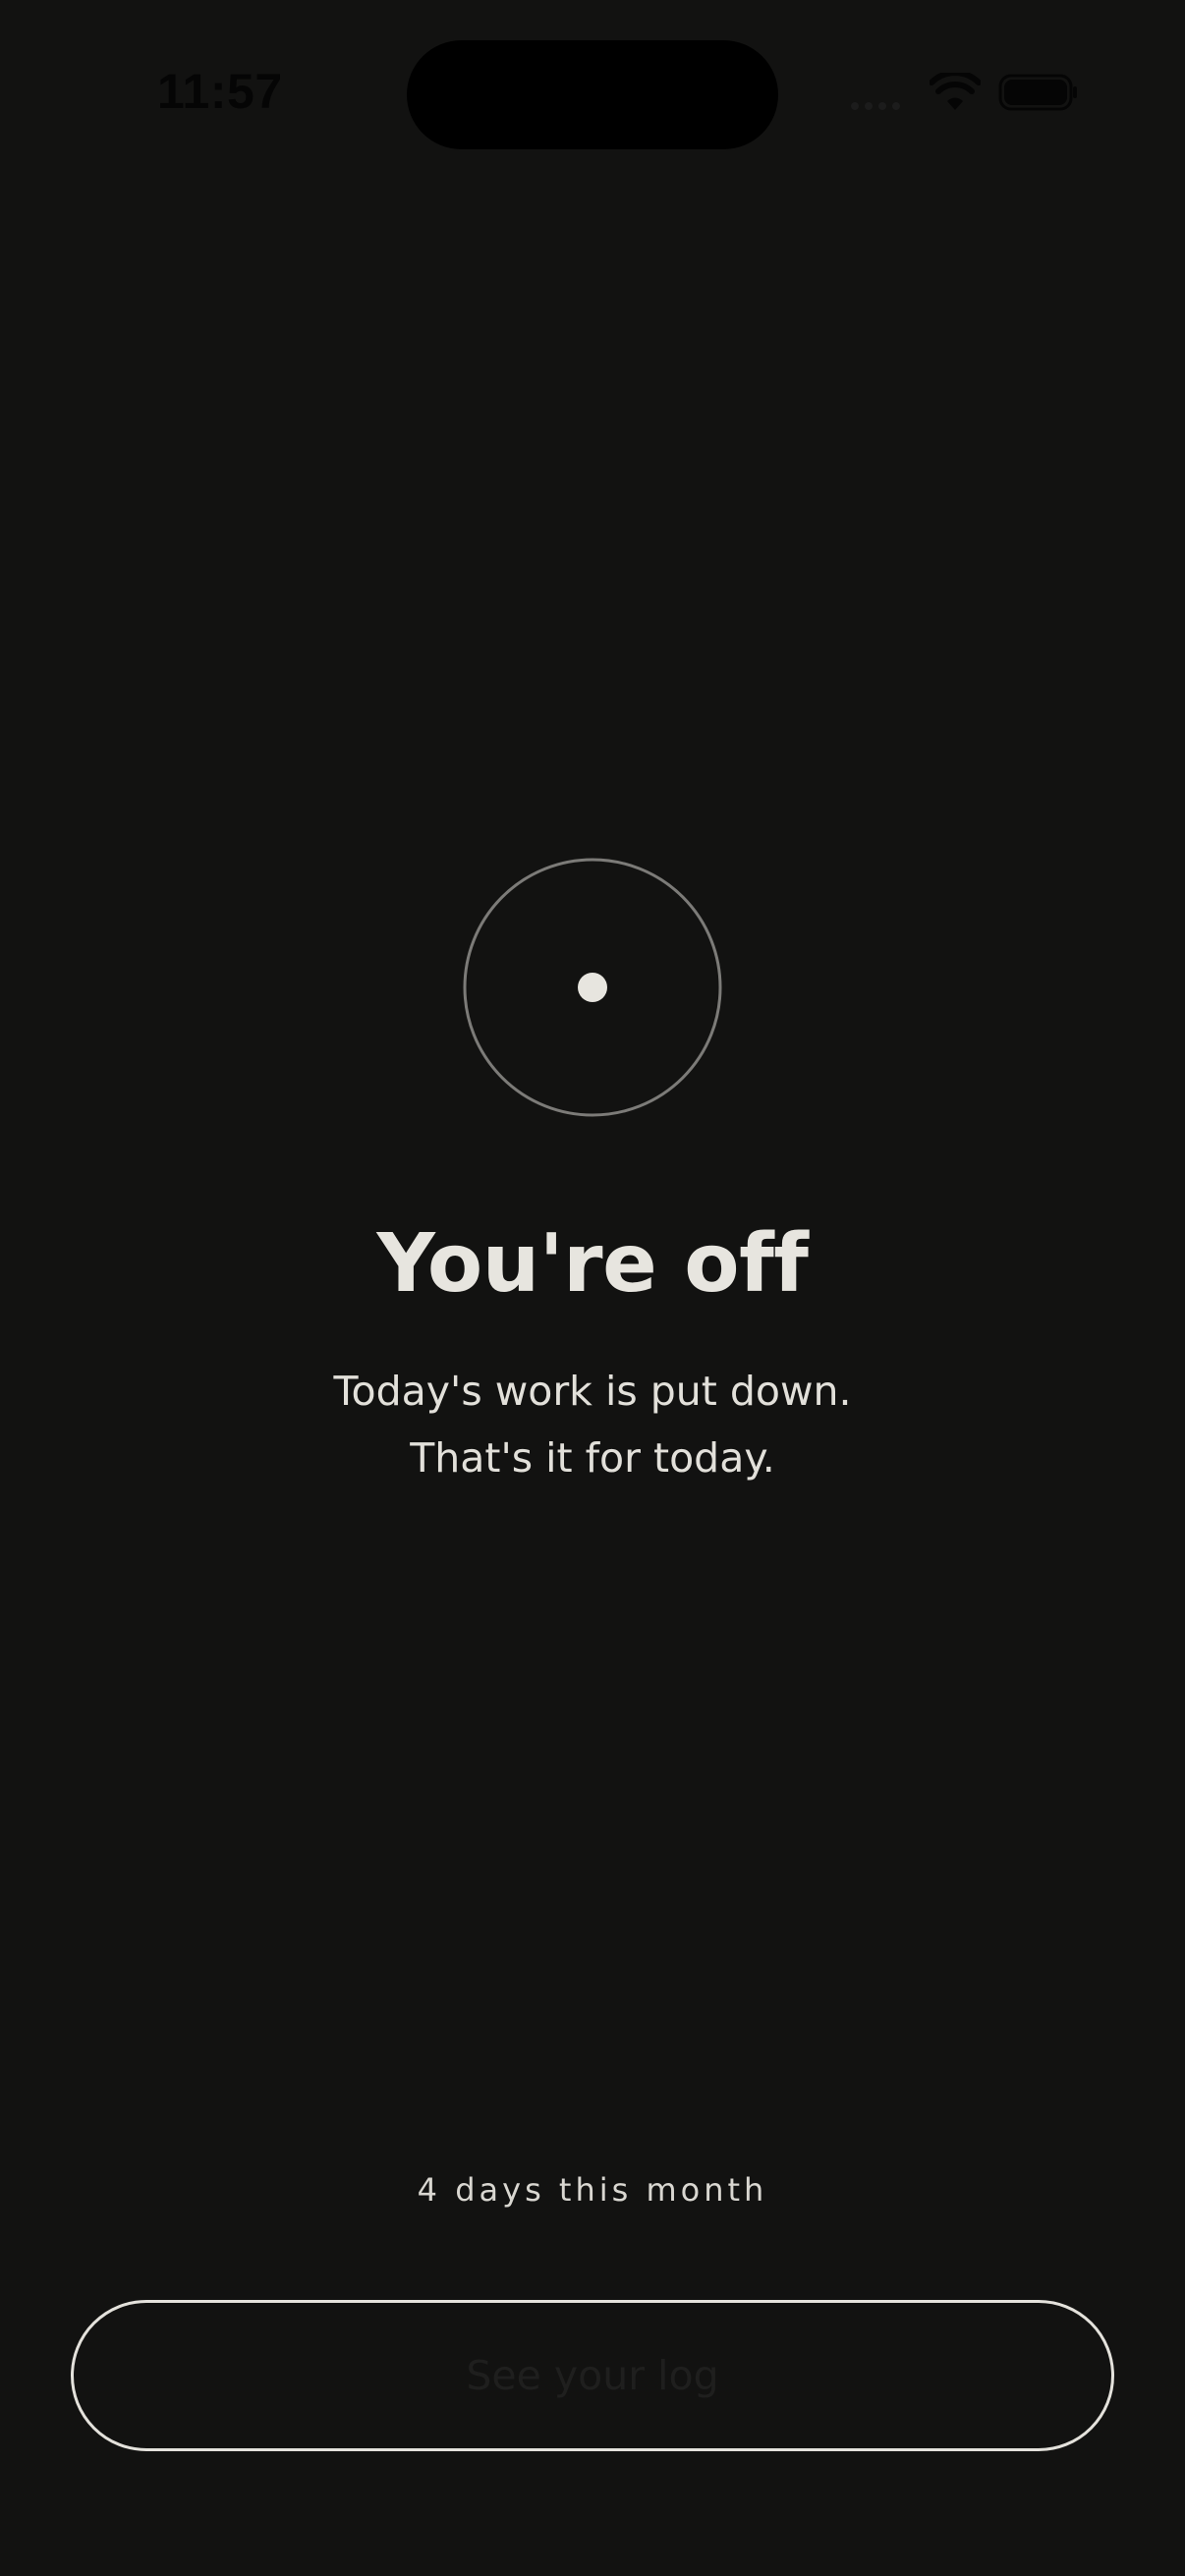 The height and width of the screenshot is (2576, 1185). What do you see at coordinates (592, 987) in the screenshot?
I see `ring-dot-icon` at bounding box center [592, 987].